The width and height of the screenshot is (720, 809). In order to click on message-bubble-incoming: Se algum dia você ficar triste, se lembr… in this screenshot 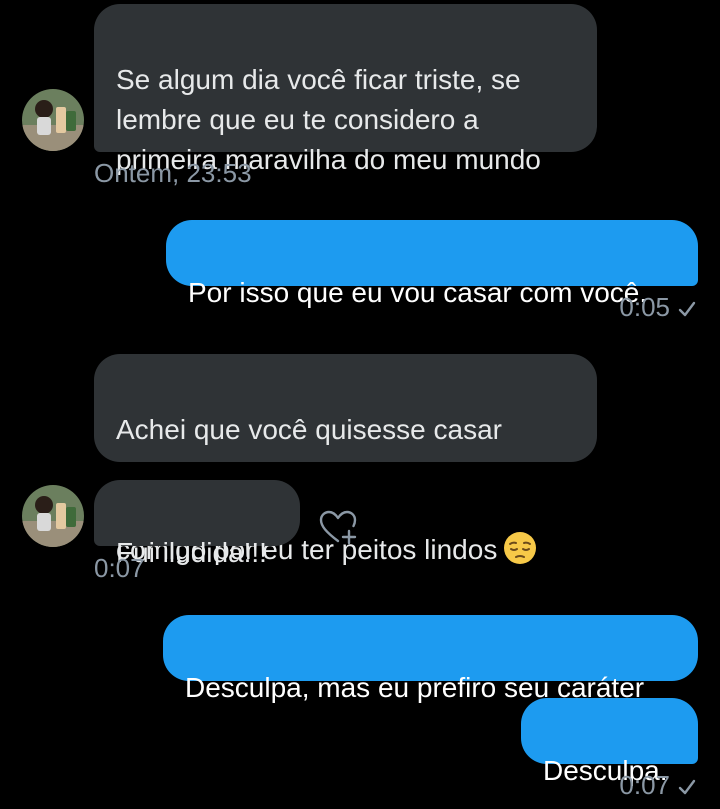, I will do `click(345, 89)`.